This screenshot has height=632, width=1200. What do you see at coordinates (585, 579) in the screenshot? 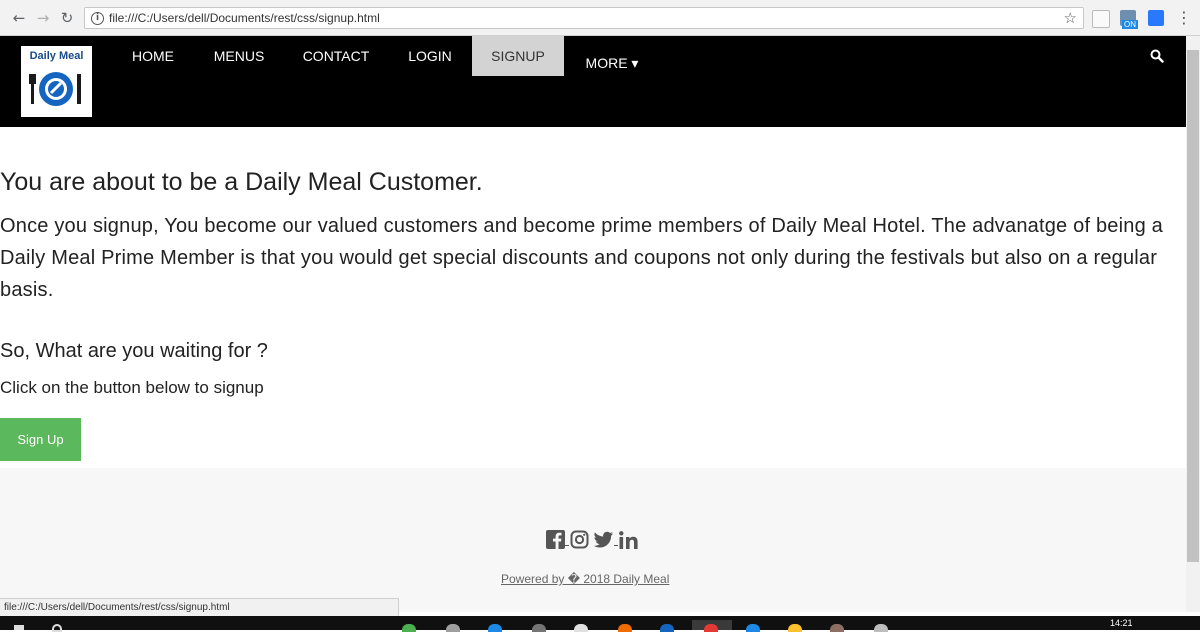
I see `footer-copyright-link: Powered by � 2018 Daily Meal` at bounding box center [585, 579].